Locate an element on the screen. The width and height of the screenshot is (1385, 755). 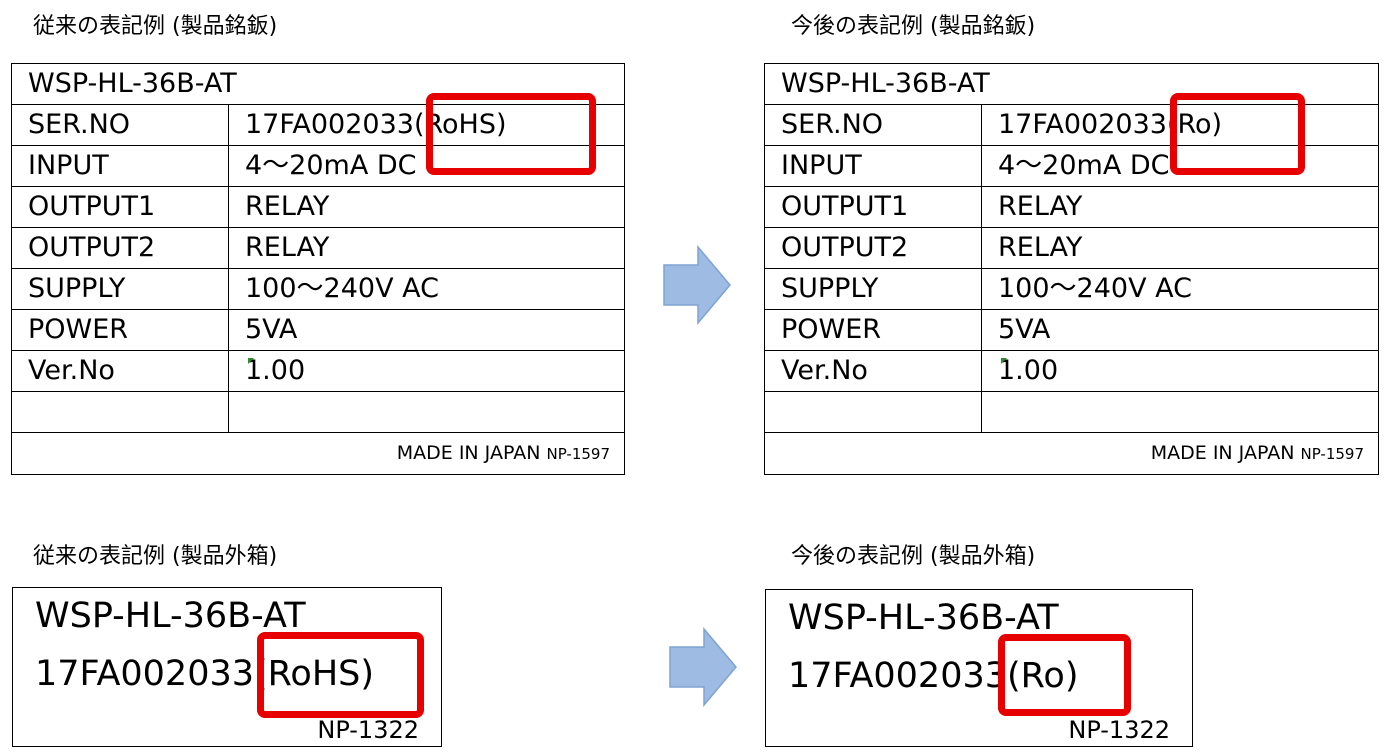
new-box-ro-highlight is located at coordinates (1064, 675).